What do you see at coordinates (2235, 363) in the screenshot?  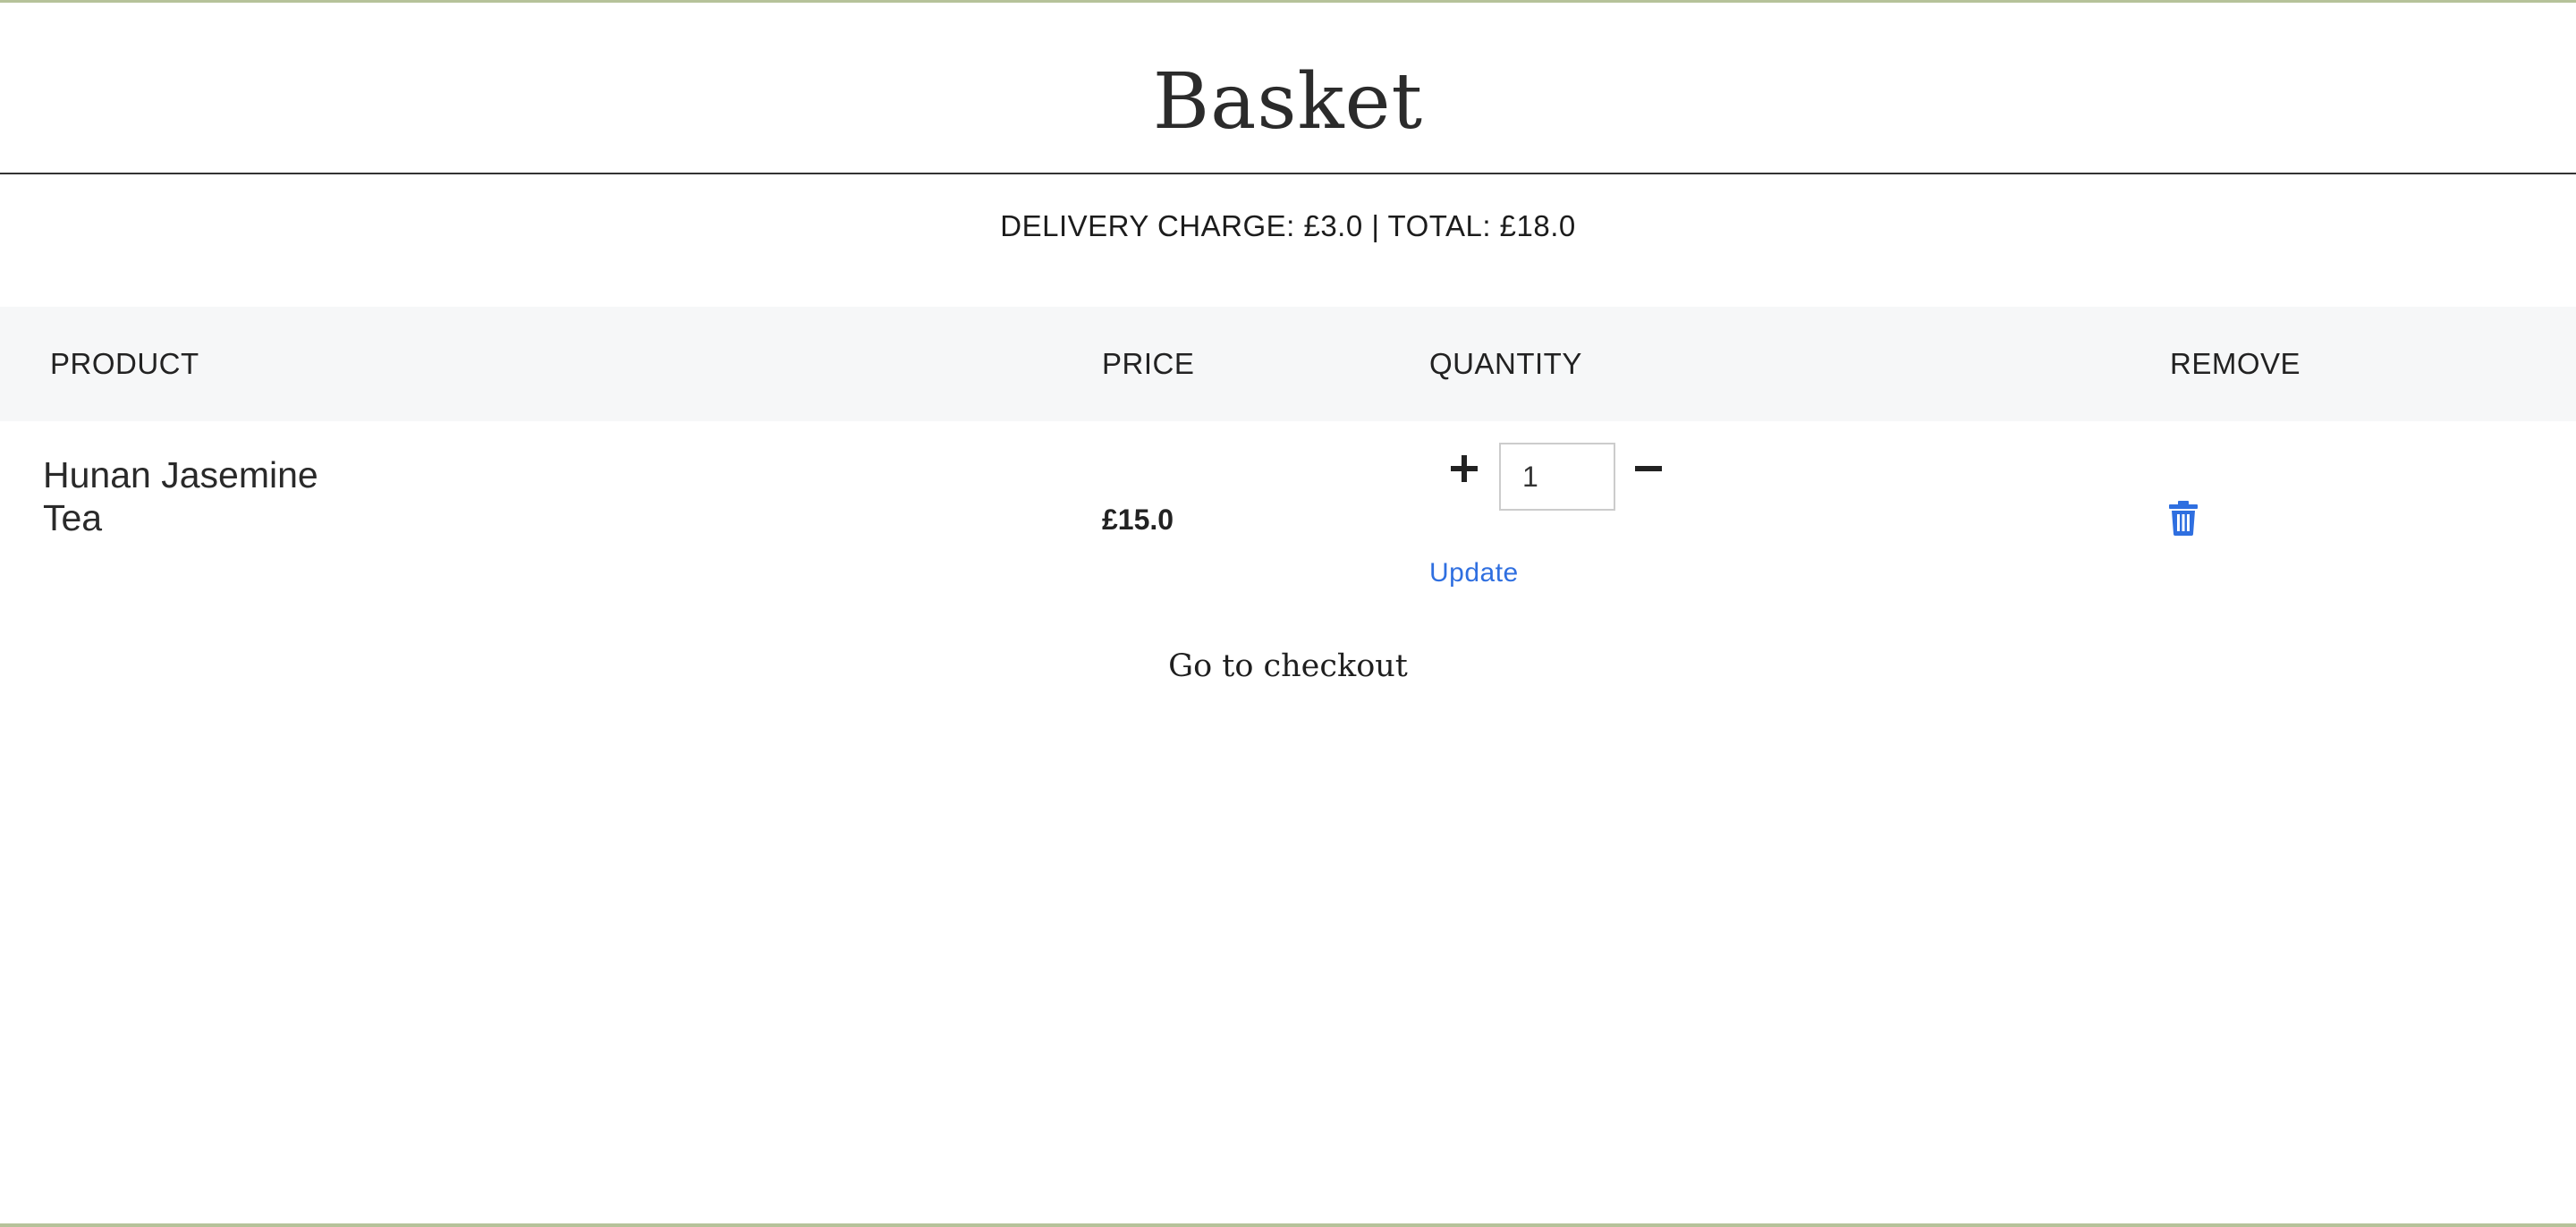 I see `column-header-remove: REMOVE` at bounding box center [2235, 363].